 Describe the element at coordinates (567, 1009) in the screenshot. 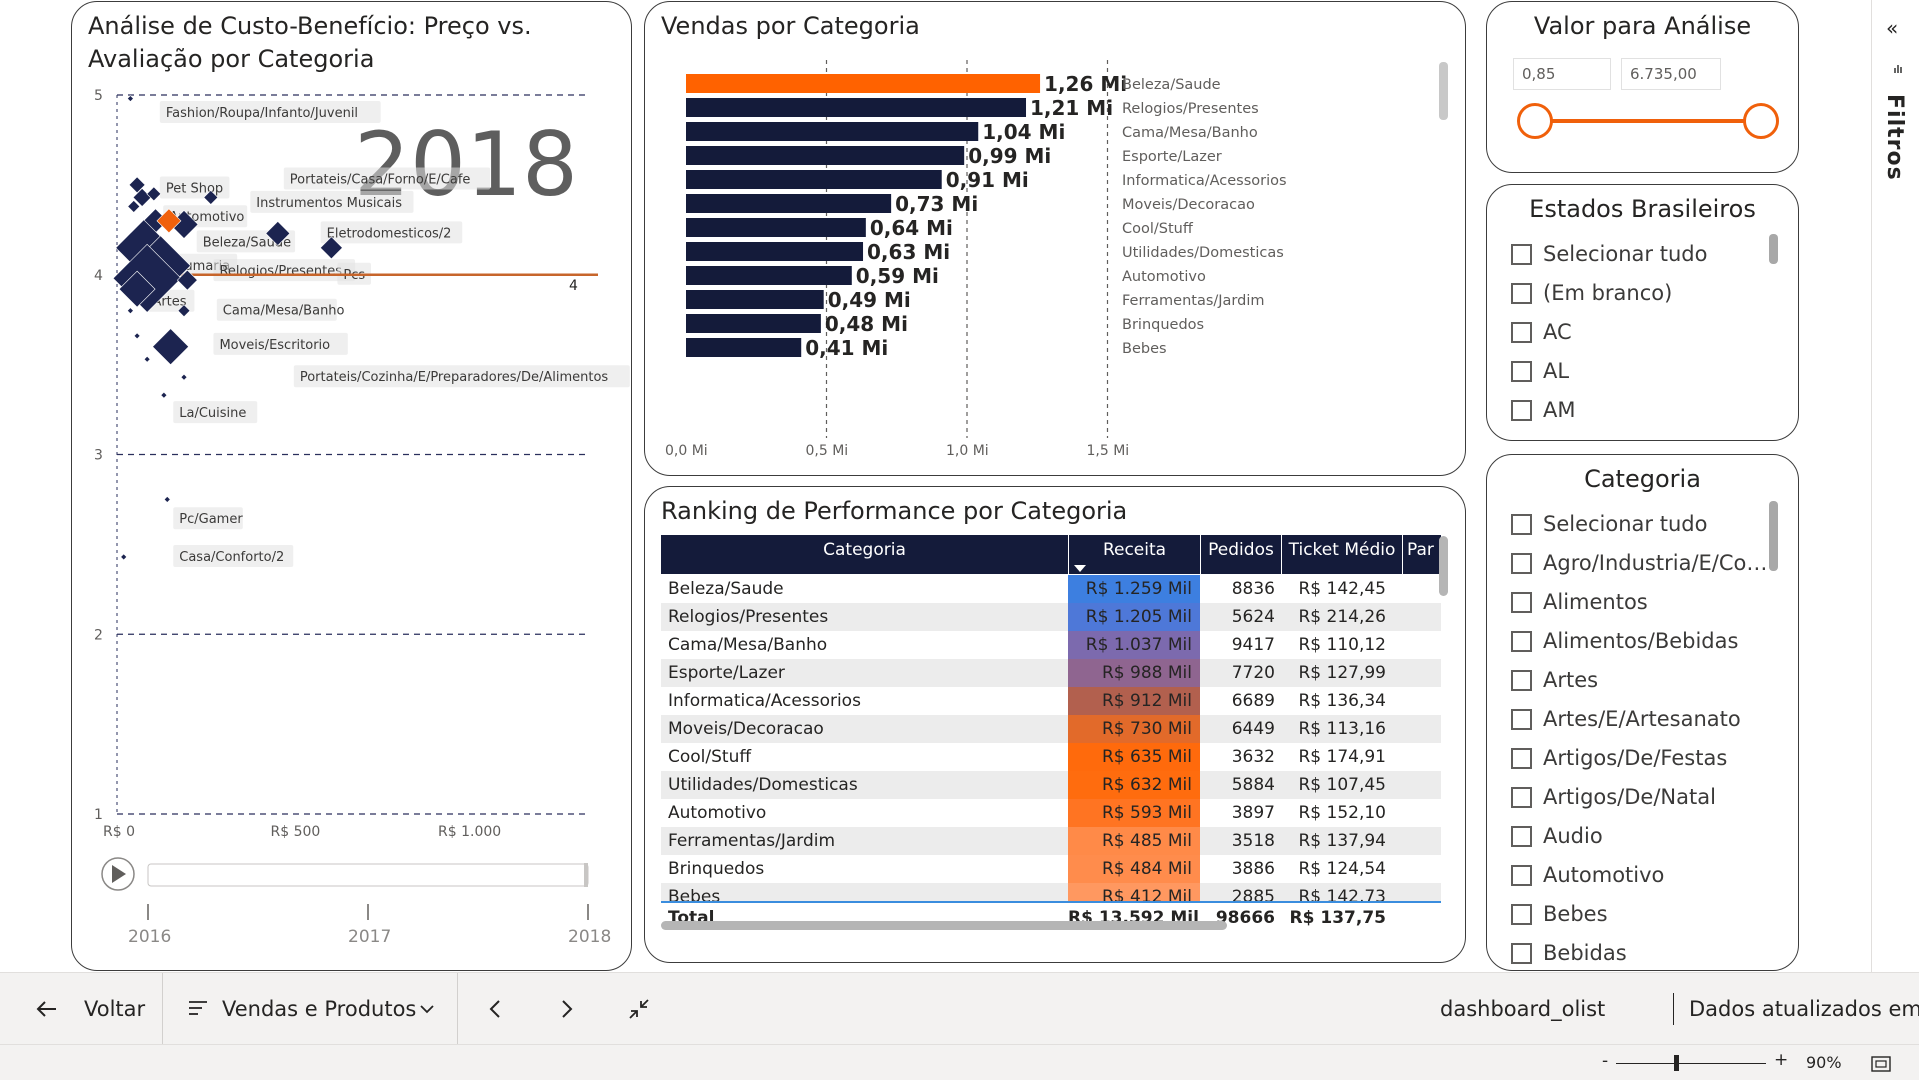

I see `next-page-icon` at that location.